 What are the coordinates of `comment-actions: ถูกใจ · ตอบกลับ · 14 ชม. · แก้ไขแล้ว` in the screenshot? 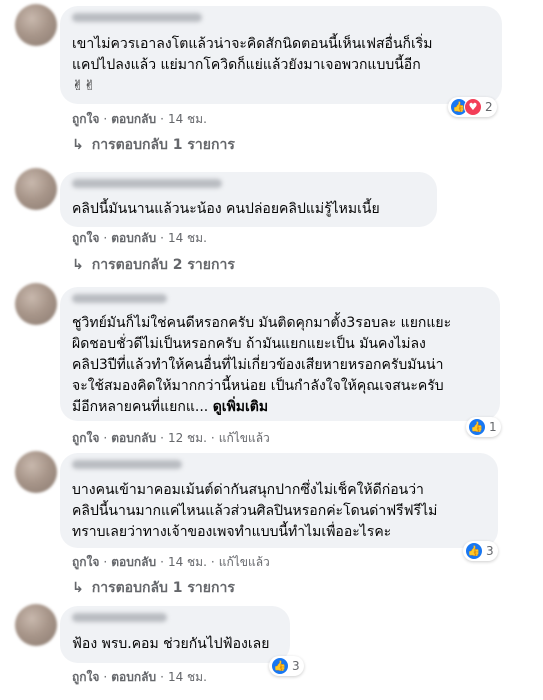 It's located at (171, 562).